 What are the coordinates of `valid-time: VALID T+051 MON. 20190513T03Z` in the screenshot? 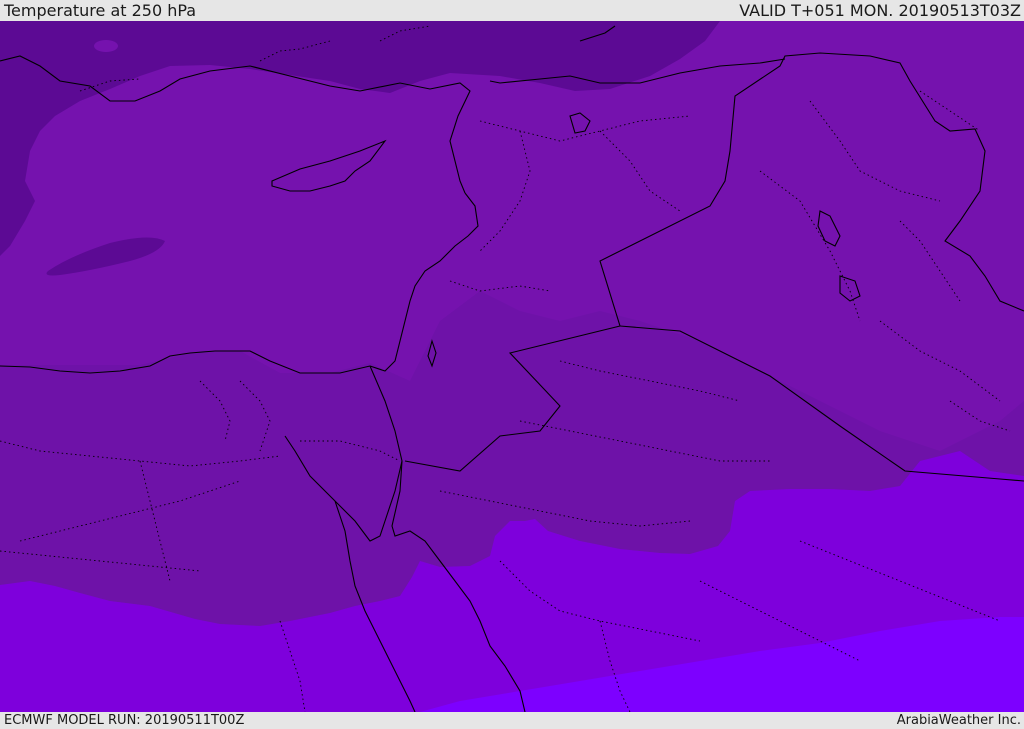 It's located at (880, 10).